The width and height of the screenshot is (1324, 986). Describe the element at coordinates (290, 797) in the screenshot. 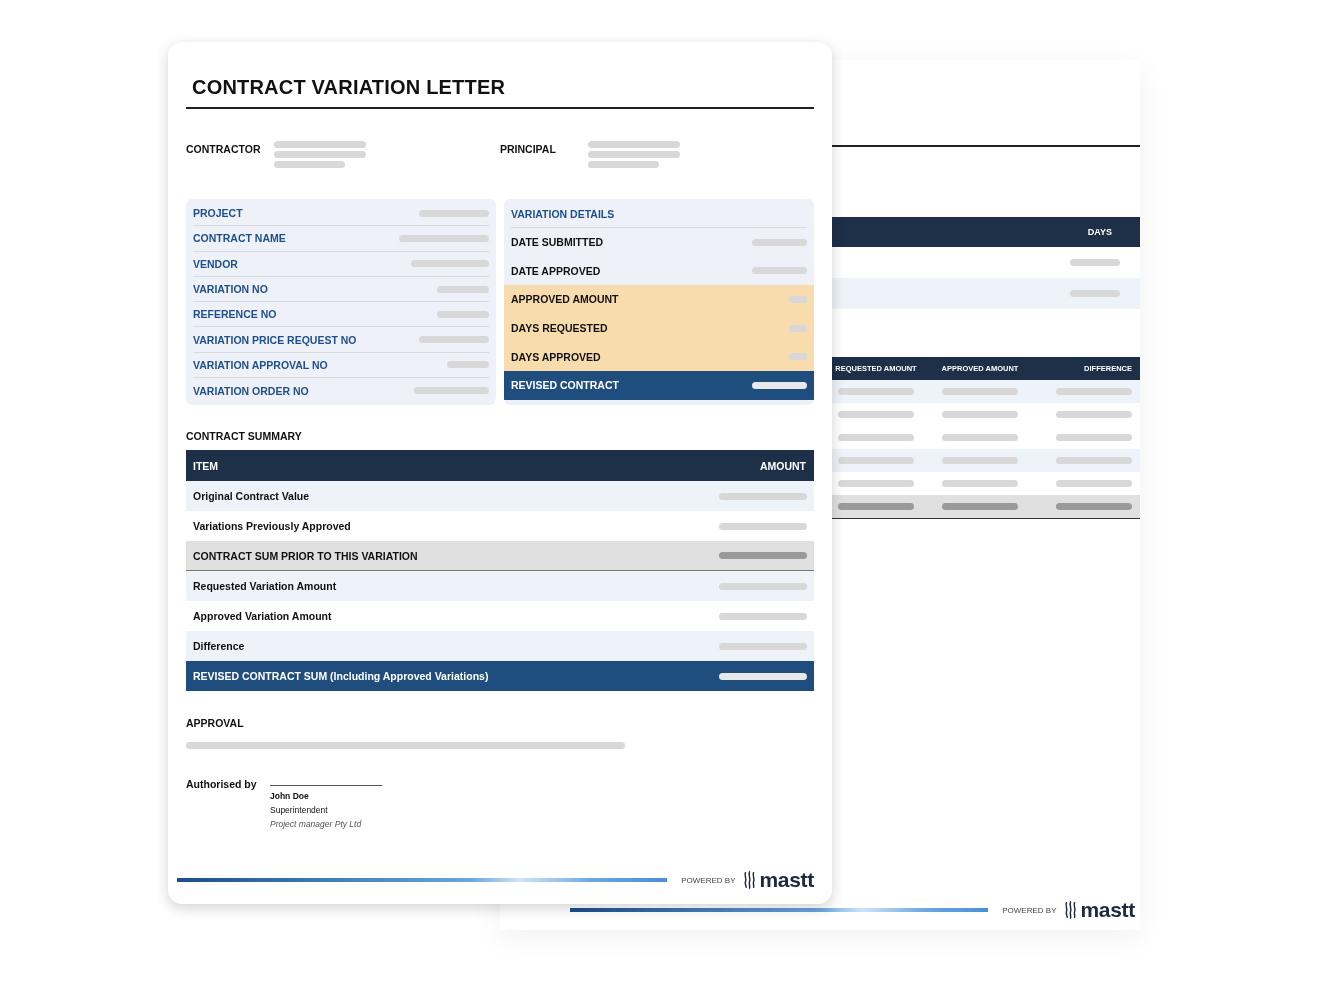

I see `signer-name: John Doe` at that location.